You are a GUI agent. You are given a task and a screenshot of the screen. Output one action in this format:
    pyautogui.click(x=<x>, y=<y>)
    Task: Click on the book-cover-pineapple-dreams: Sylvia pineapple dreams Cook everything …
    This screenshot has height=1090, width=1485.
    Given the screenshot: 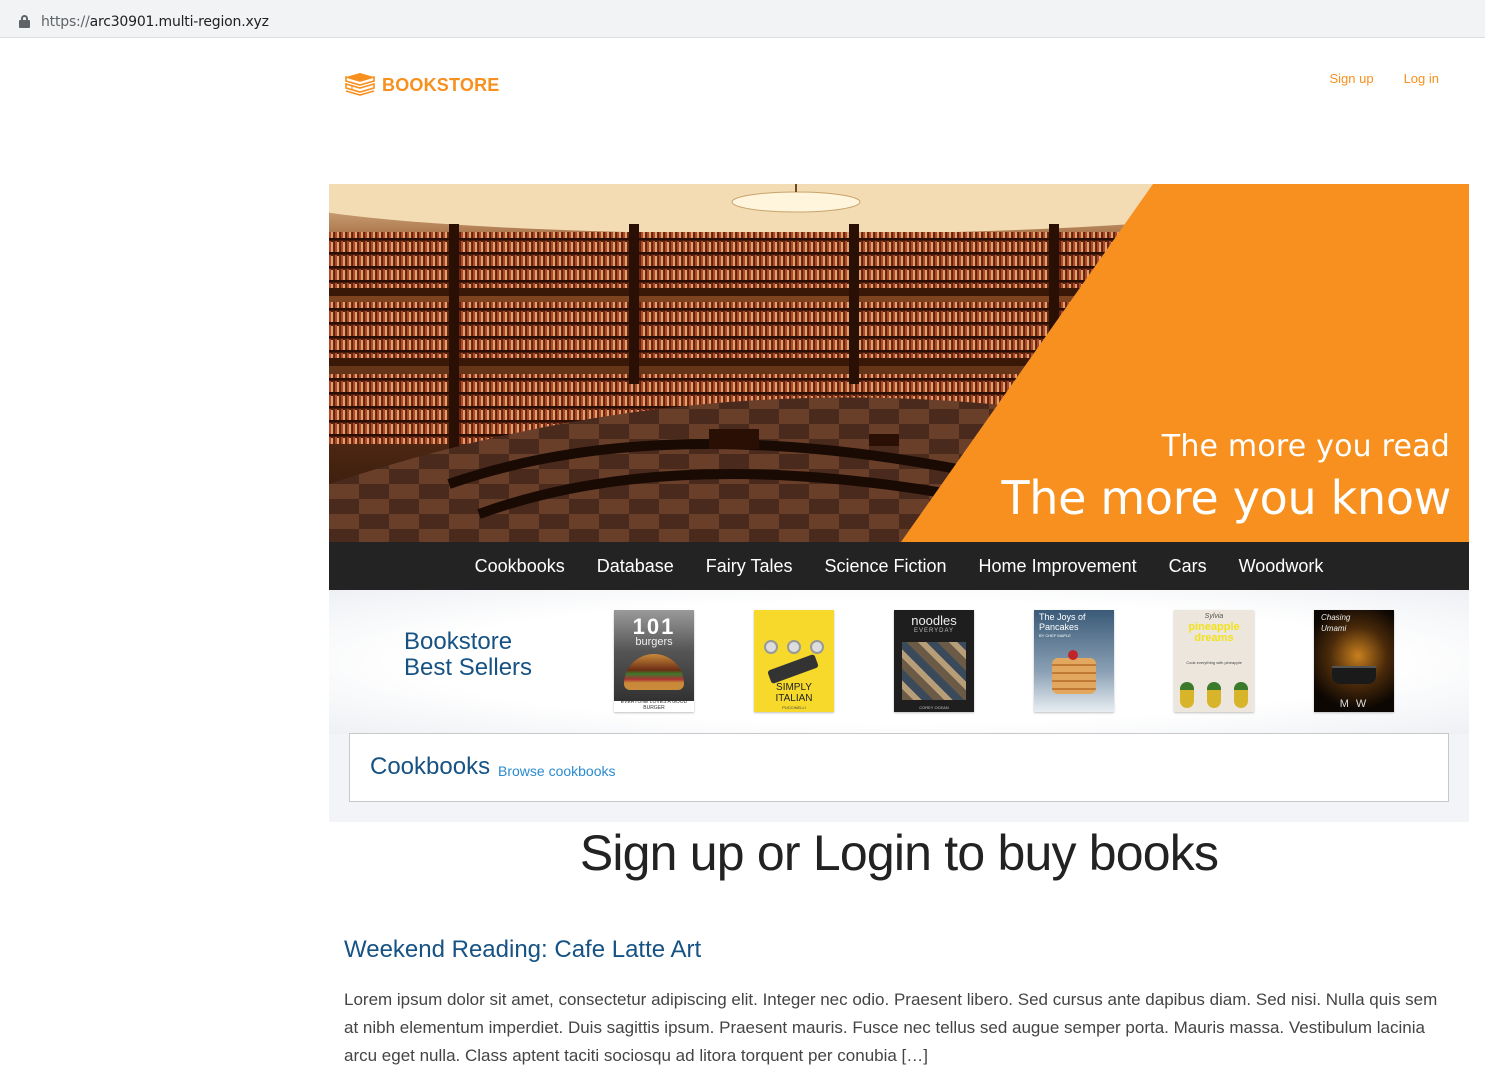 What is the action you would take?
    pyautogui.click(x=1214, y=661)
    